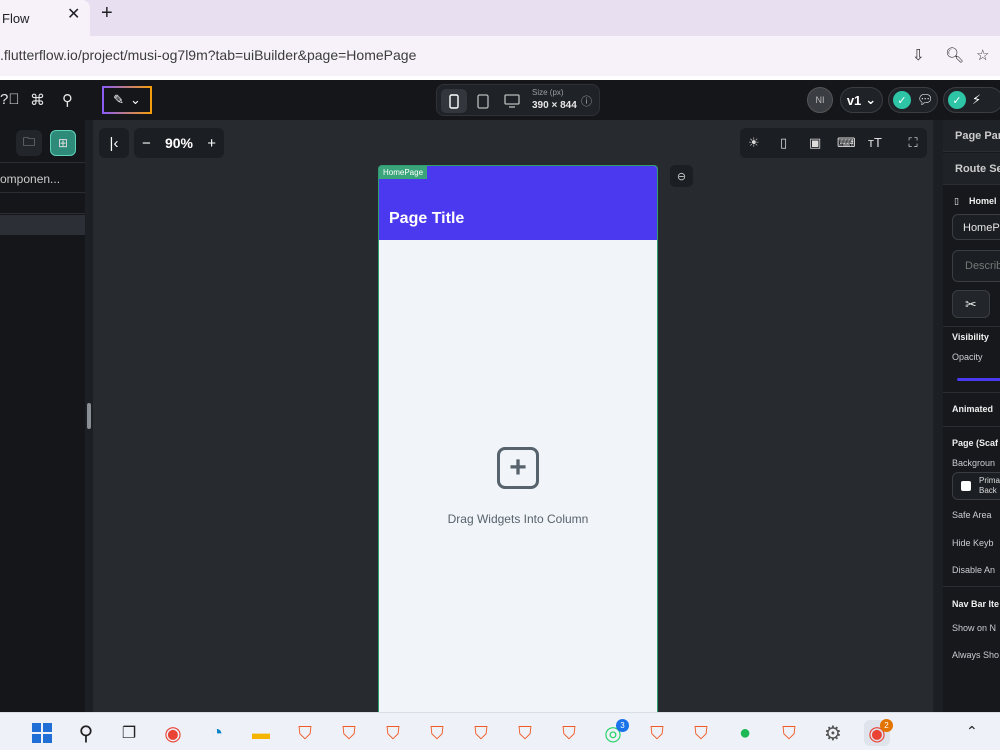  What do you see at coordinates (975, 443) in the screenshot?
I see `page-scaffold-label: Page (Scaf` at bounding box center [975, 443].